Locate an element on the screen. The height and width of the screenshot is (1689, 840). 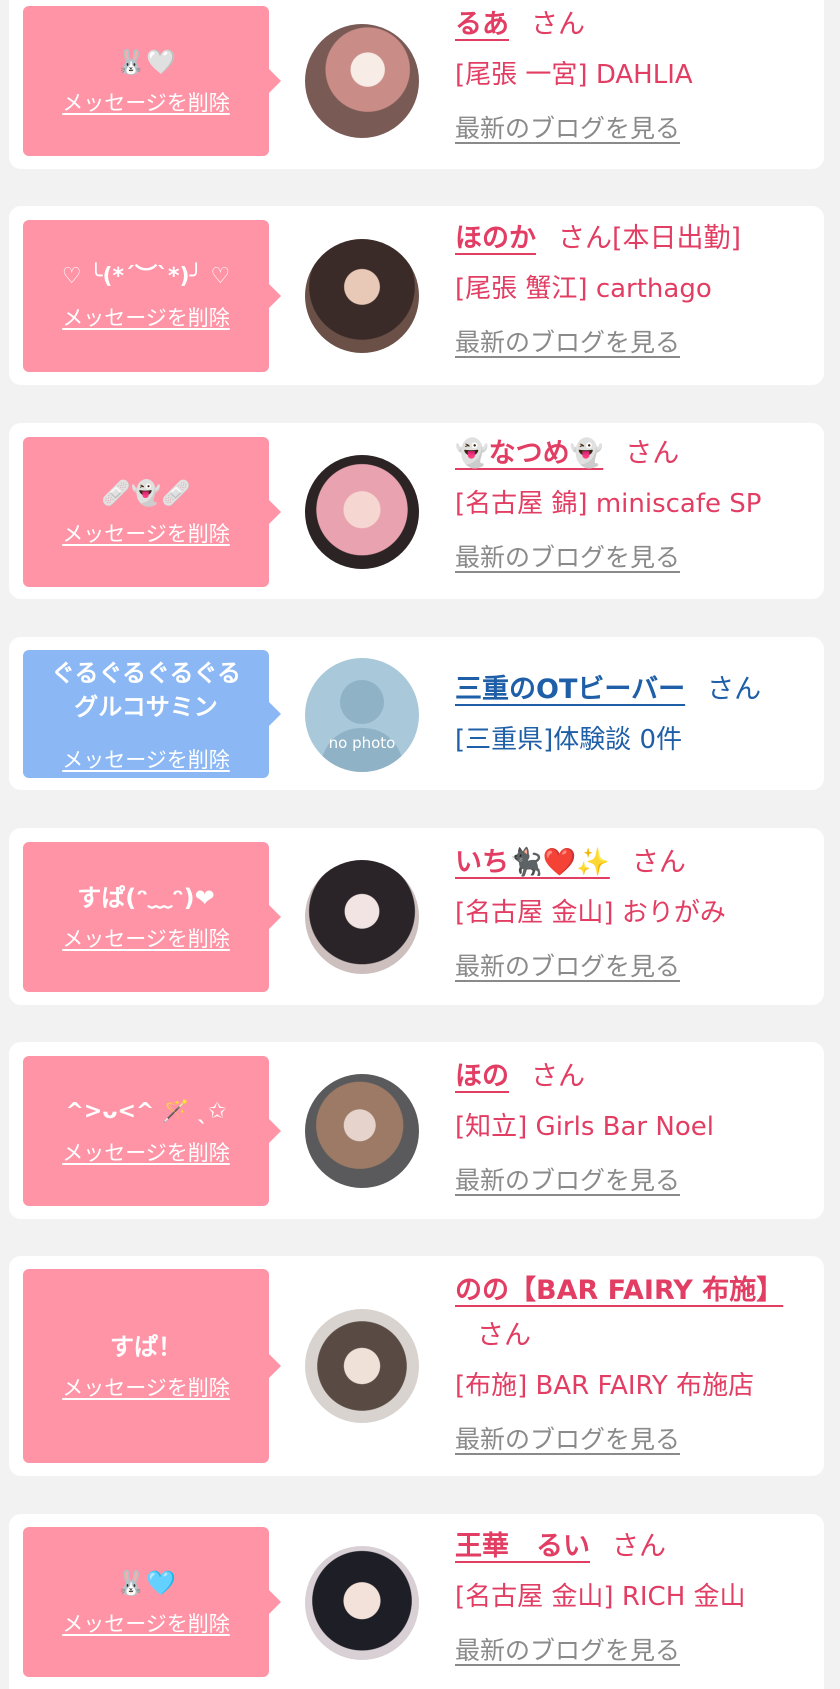
message-bubble: 🐰🩵 メッセージを削除 is located at coordinates (152, 1602).